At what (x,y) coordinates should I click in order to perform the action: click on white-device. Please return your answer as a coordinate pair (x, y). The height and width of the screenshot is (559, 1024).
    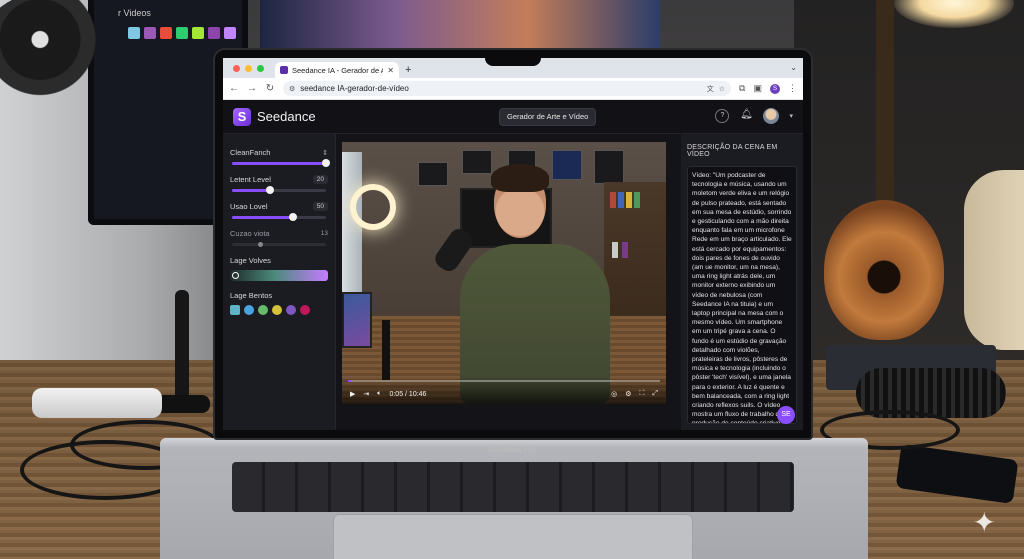
    Looking at the image, I should click on (97, 403).